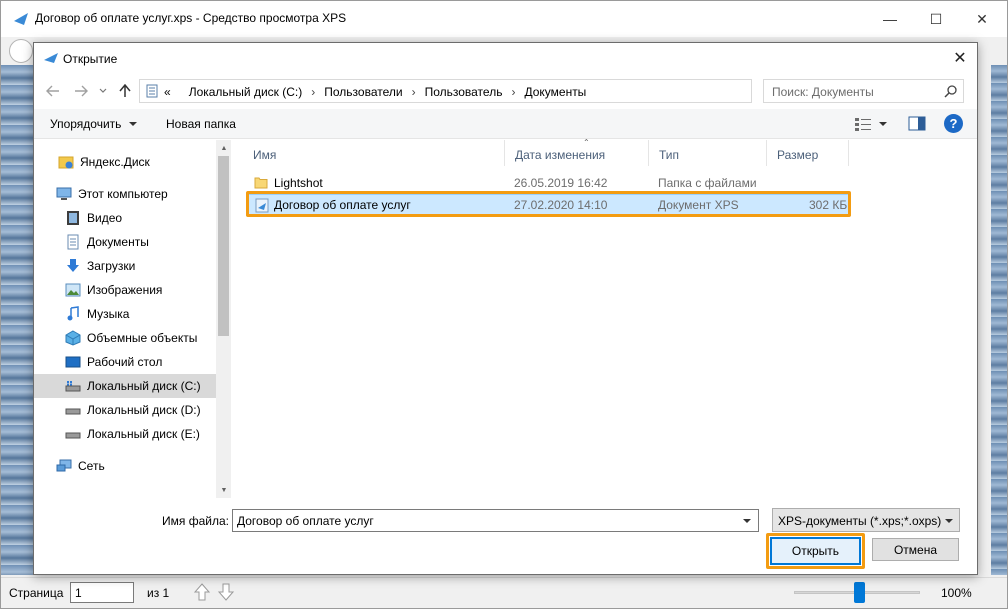 The height and width of the screenshot is (609, 1008). I want to click on 3d-objects-icon, so click(73, 338).